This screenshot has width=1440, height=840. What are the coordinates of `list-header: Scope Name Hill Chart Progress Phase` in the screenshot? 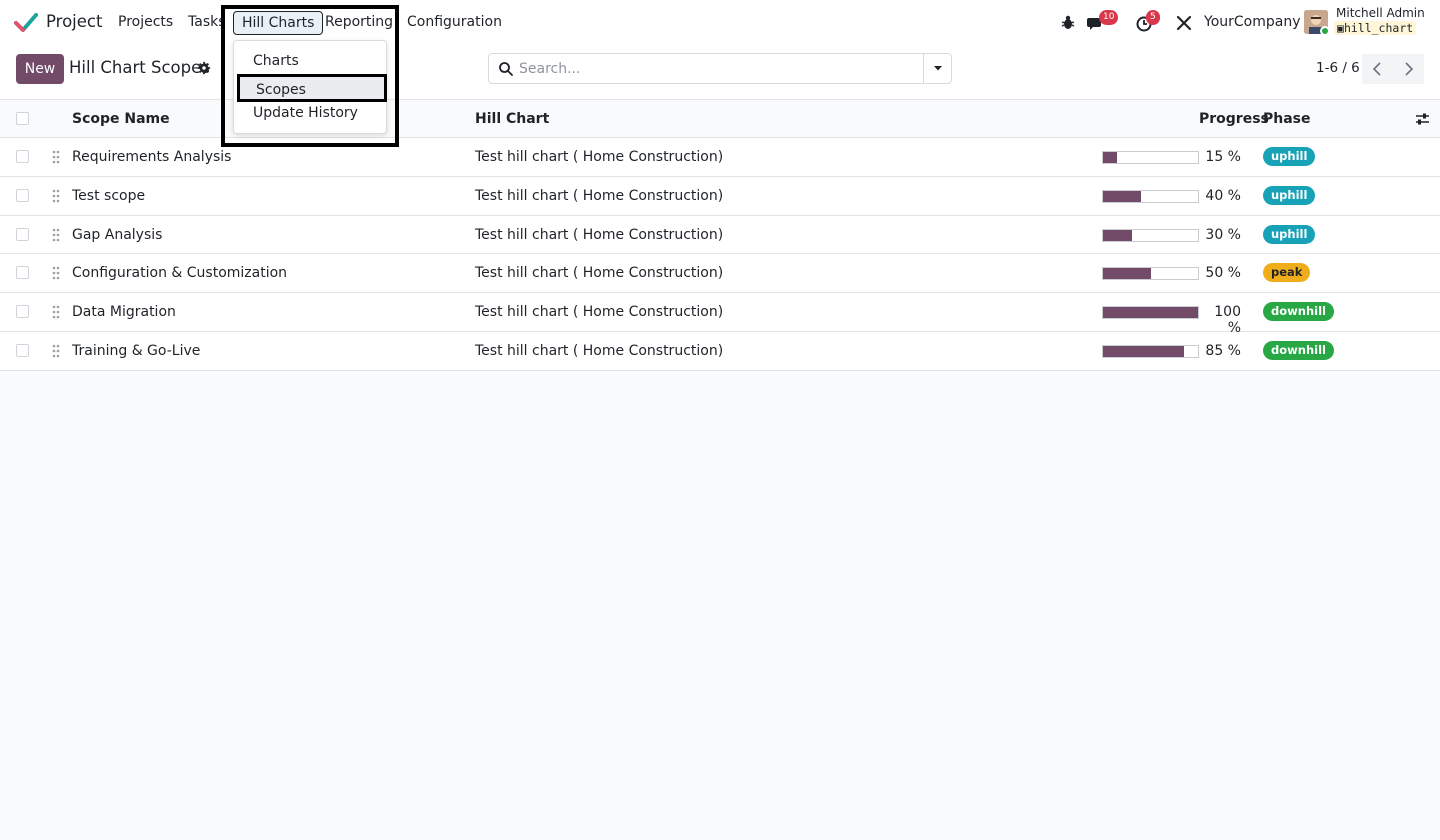 It's located at (720, 119).